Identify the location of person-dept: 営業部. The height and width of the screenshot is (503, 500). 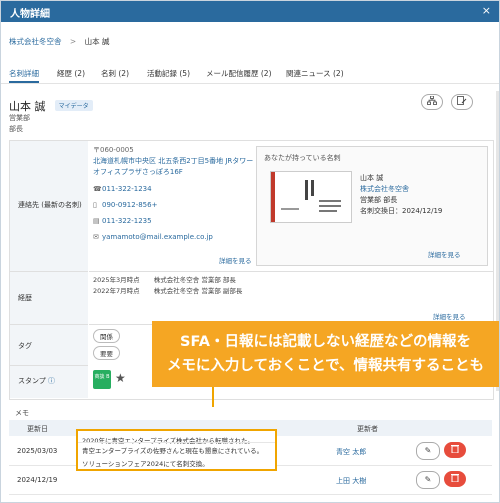
(19, 118).